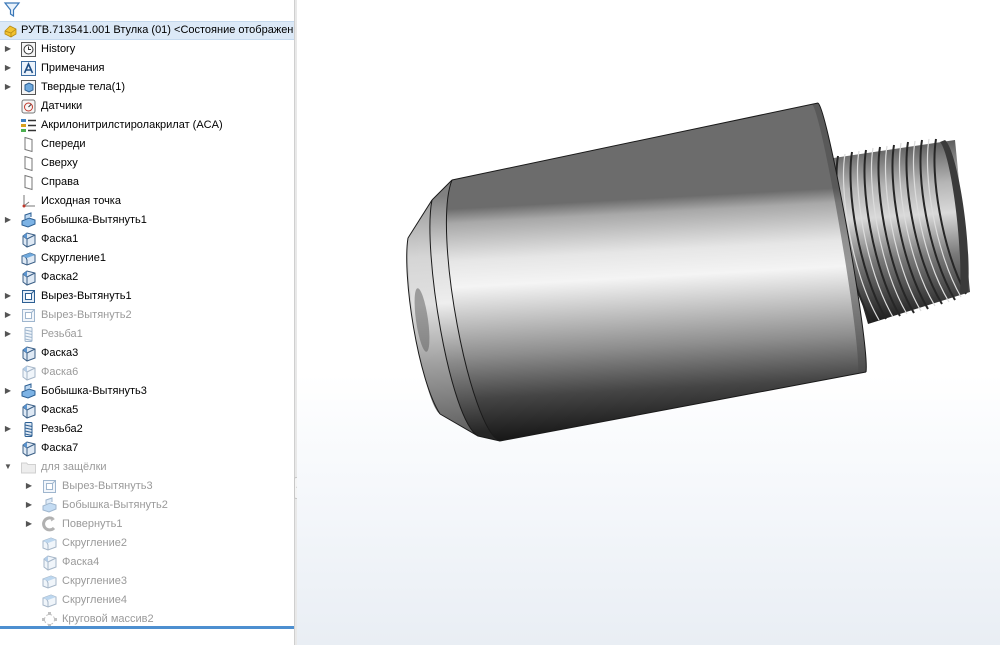 The image size is (1000, 645). Describe the element at coordinates (58, 49) in the screenshot. I see `tree-item-label: History` at that location.